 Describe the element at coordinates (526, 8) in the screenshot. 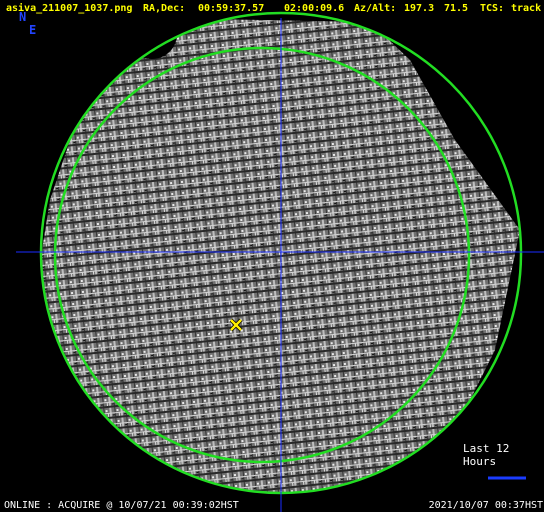

I see `header-tcs-status: track` at that location.